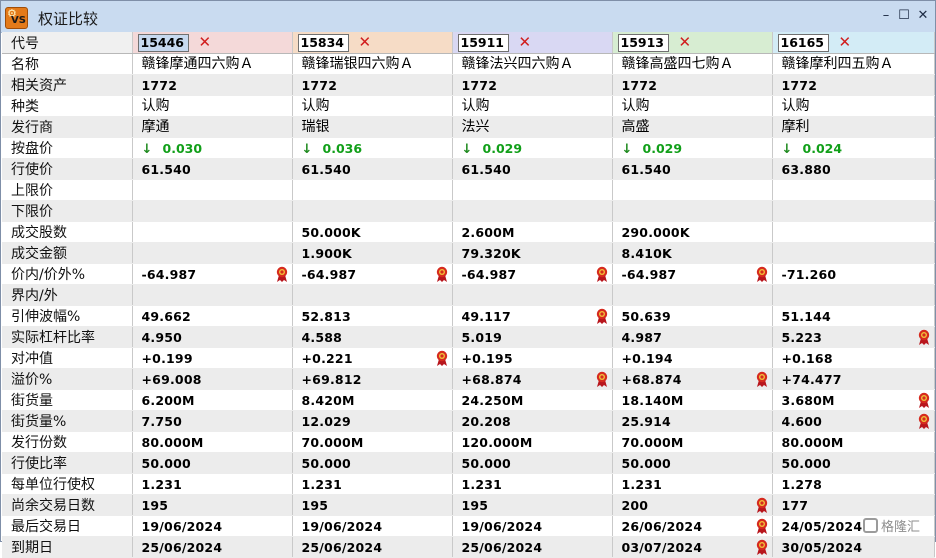 The width and height of the screenshot is (936, 558). Describe the element at coordinates (692, 526) in the screenshot. I see `cell-last-trade-3: 26/06/2024` at that location.